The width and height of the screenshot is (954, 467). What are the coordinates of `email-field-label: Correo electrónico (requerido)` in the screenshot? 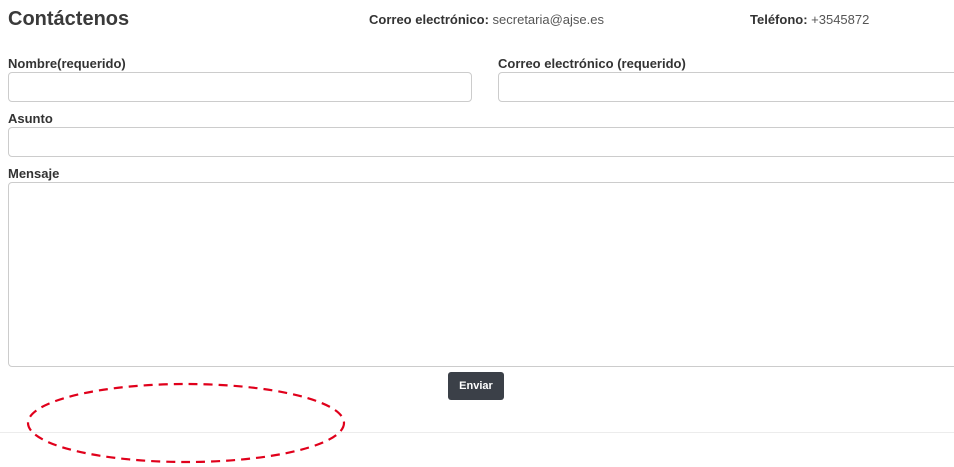 It's located at (592, 63).